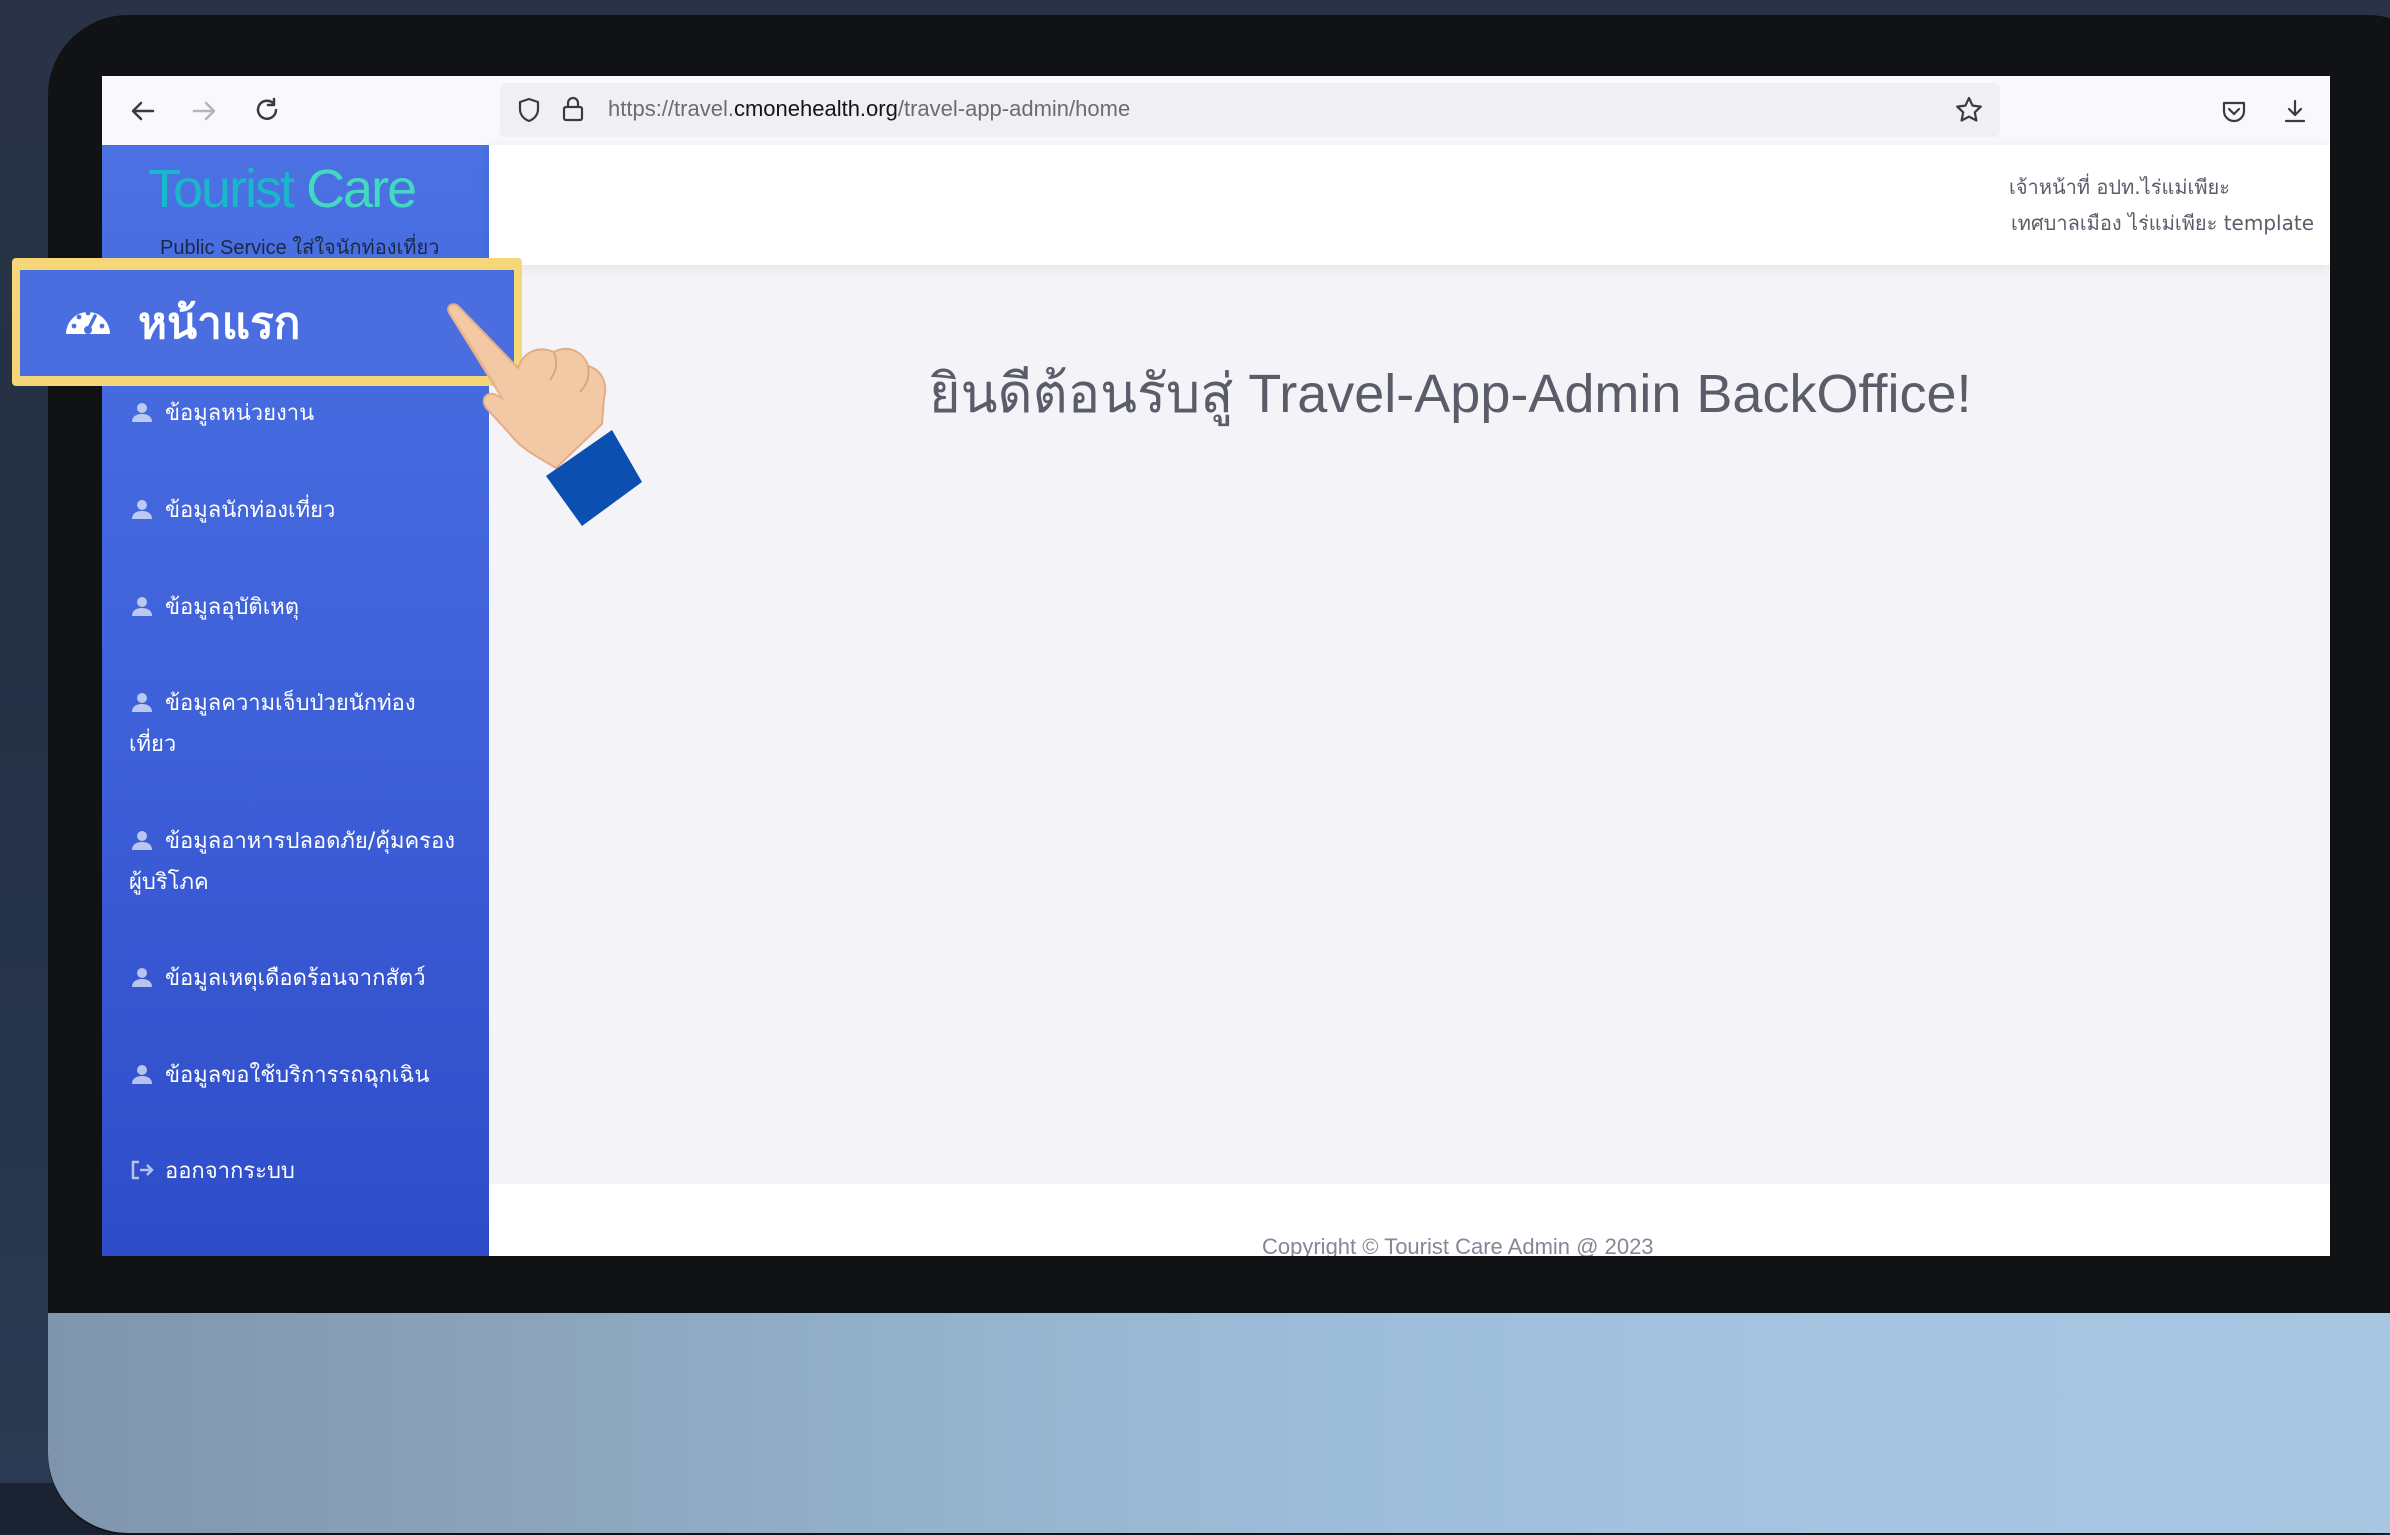 The height and width of the screenshot is (1535, 2390). What do you see at coordinates (2162, 223) in the screenshot?
I see `user-organization: เทศบาลเมือง ไร่แม่เพียะ template` at bounding box center [2162, 223].